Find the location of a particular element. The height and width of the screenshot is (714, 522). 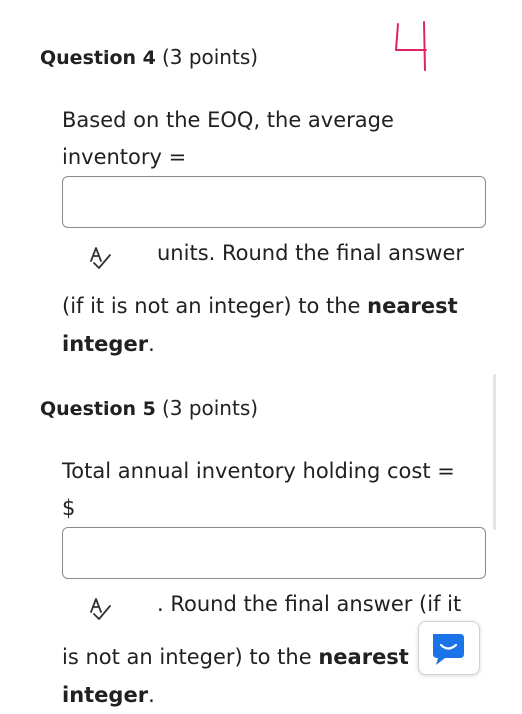

instruction-text: (if it is not an integer) to the is located at coordinates (211, 306).